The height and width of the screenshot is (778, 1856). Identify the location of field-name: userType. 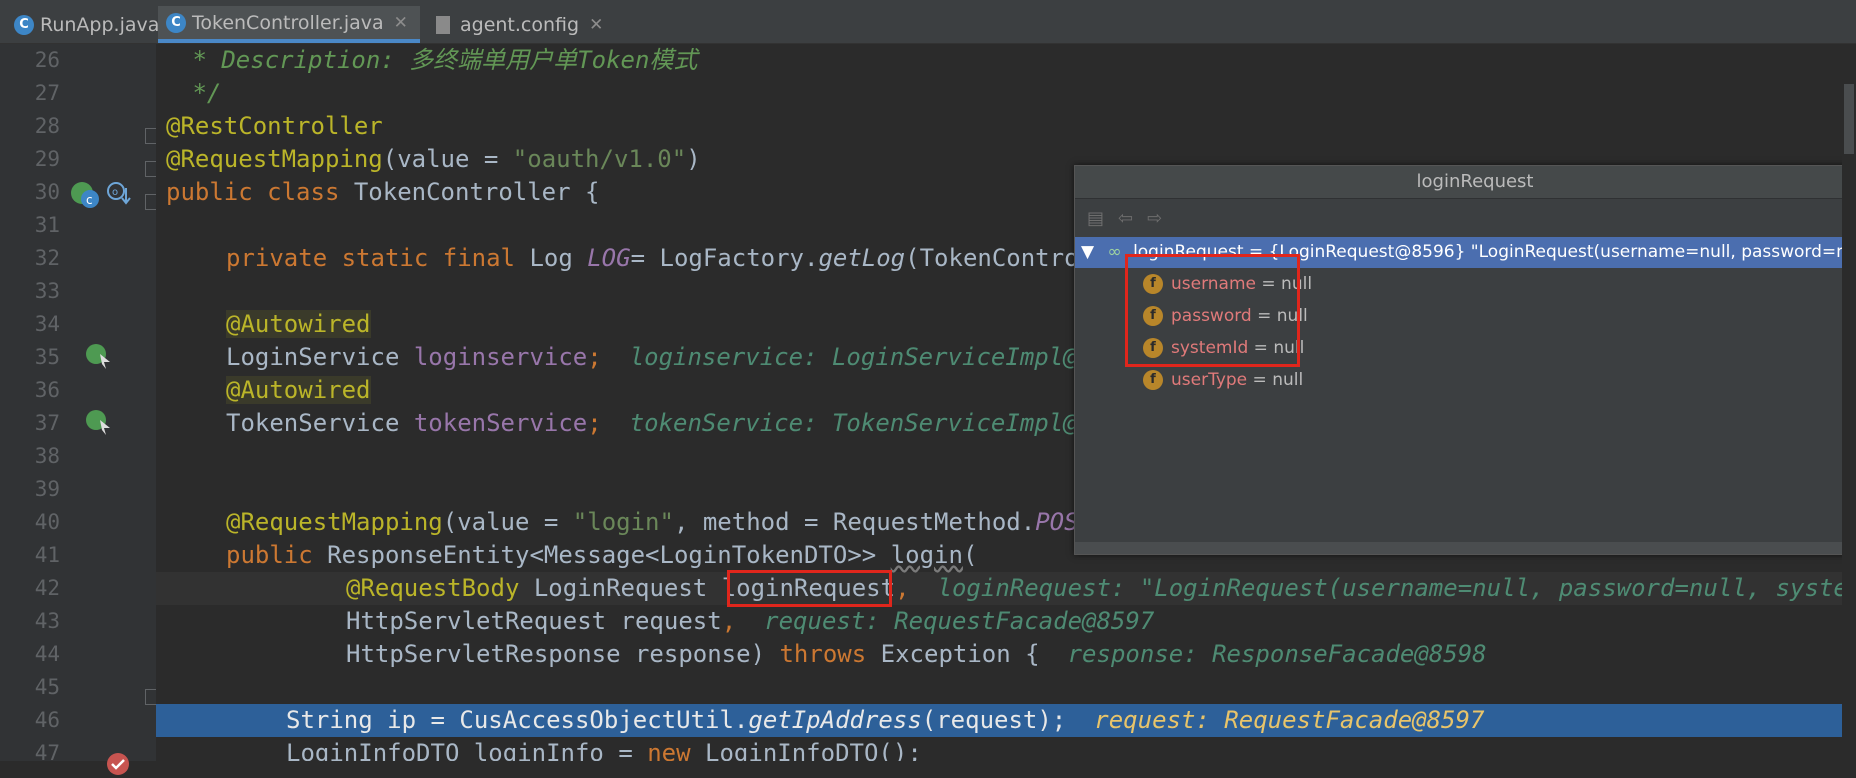
(1209, 380).